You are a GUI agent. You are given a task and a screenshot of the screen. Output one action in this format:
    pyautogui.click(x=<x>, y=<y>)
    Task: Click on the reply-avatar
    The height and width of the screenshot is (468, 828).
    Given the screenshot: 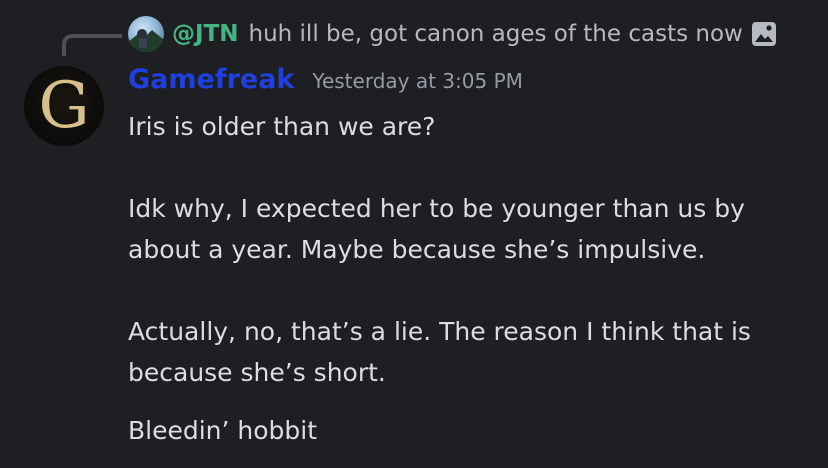 What is the action you would take?
    pyautogui.click(x=146, y=34)
    